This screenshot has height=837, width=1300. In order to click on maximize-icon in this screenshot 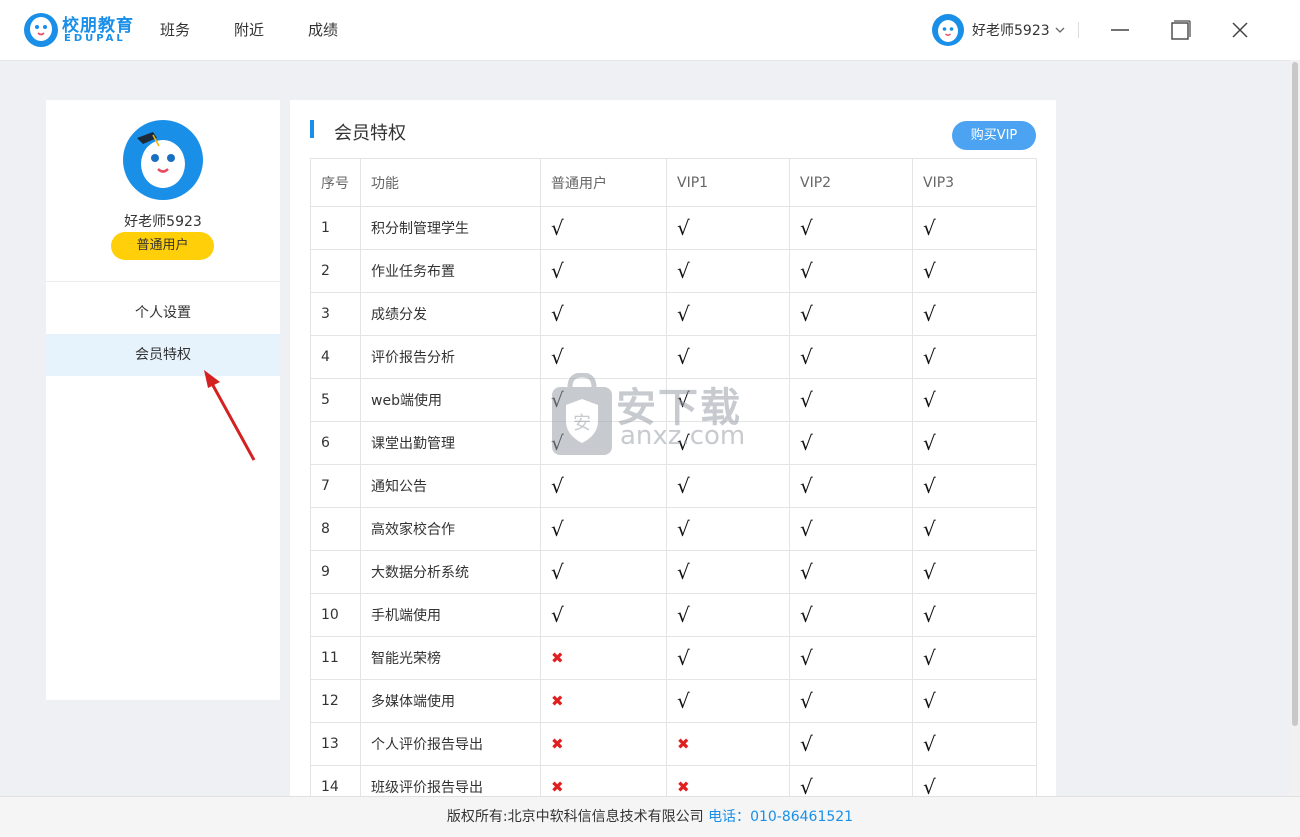, I will do `click(1181, 30)`.